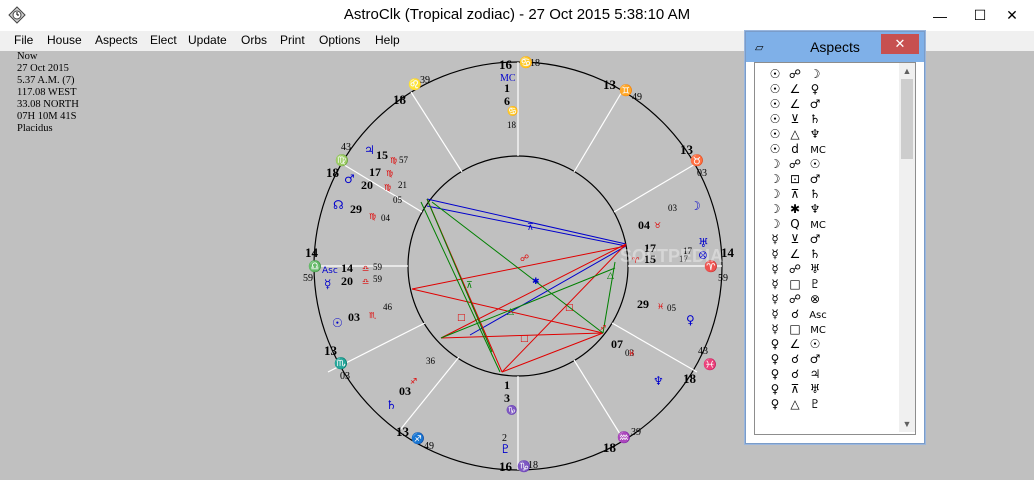  I want to click on gemini-sign-icon: ♊, so click(626, 90).